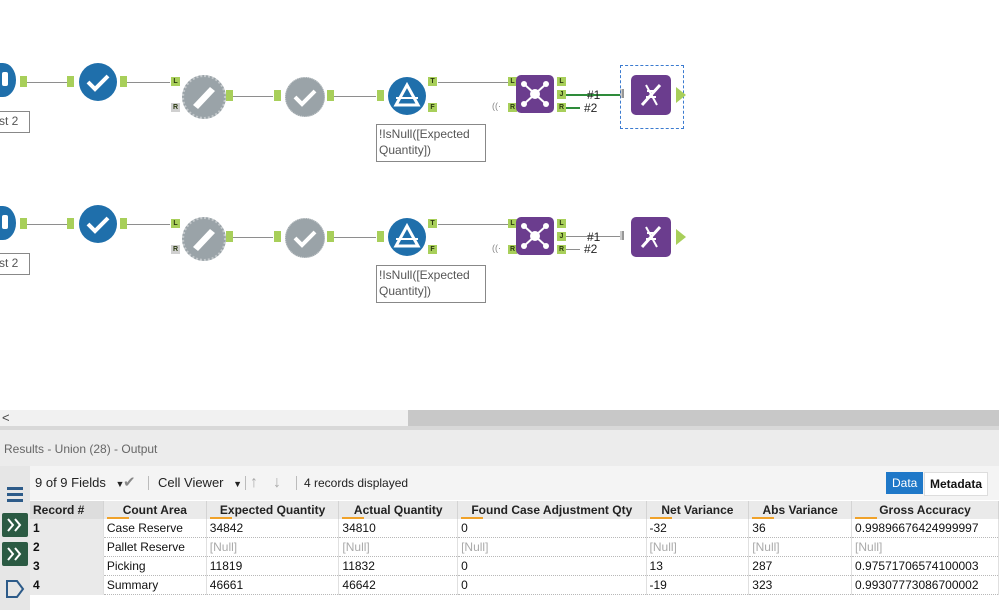 The height and width of the screenshot is (610, 999). What do you see at coordinates (204, 97) in the screenshot?
I see `append-tool-icon` at bounding box center [204, 97].